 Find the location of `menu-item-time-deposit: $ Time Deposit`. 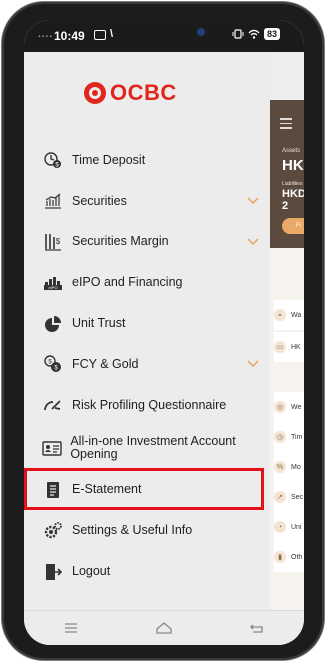

menu-item-time-deposit: $ Time Deposit is located at coordinates (147, 160).